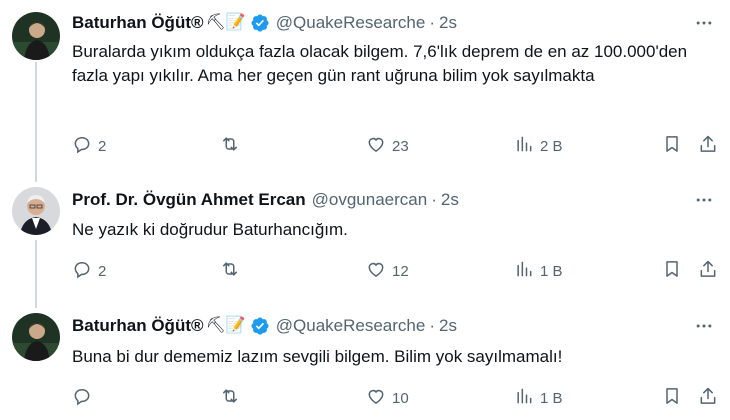 The height and width of the screenshot is (420, 730). I want to click on like-button: 12, so click(387, 271).